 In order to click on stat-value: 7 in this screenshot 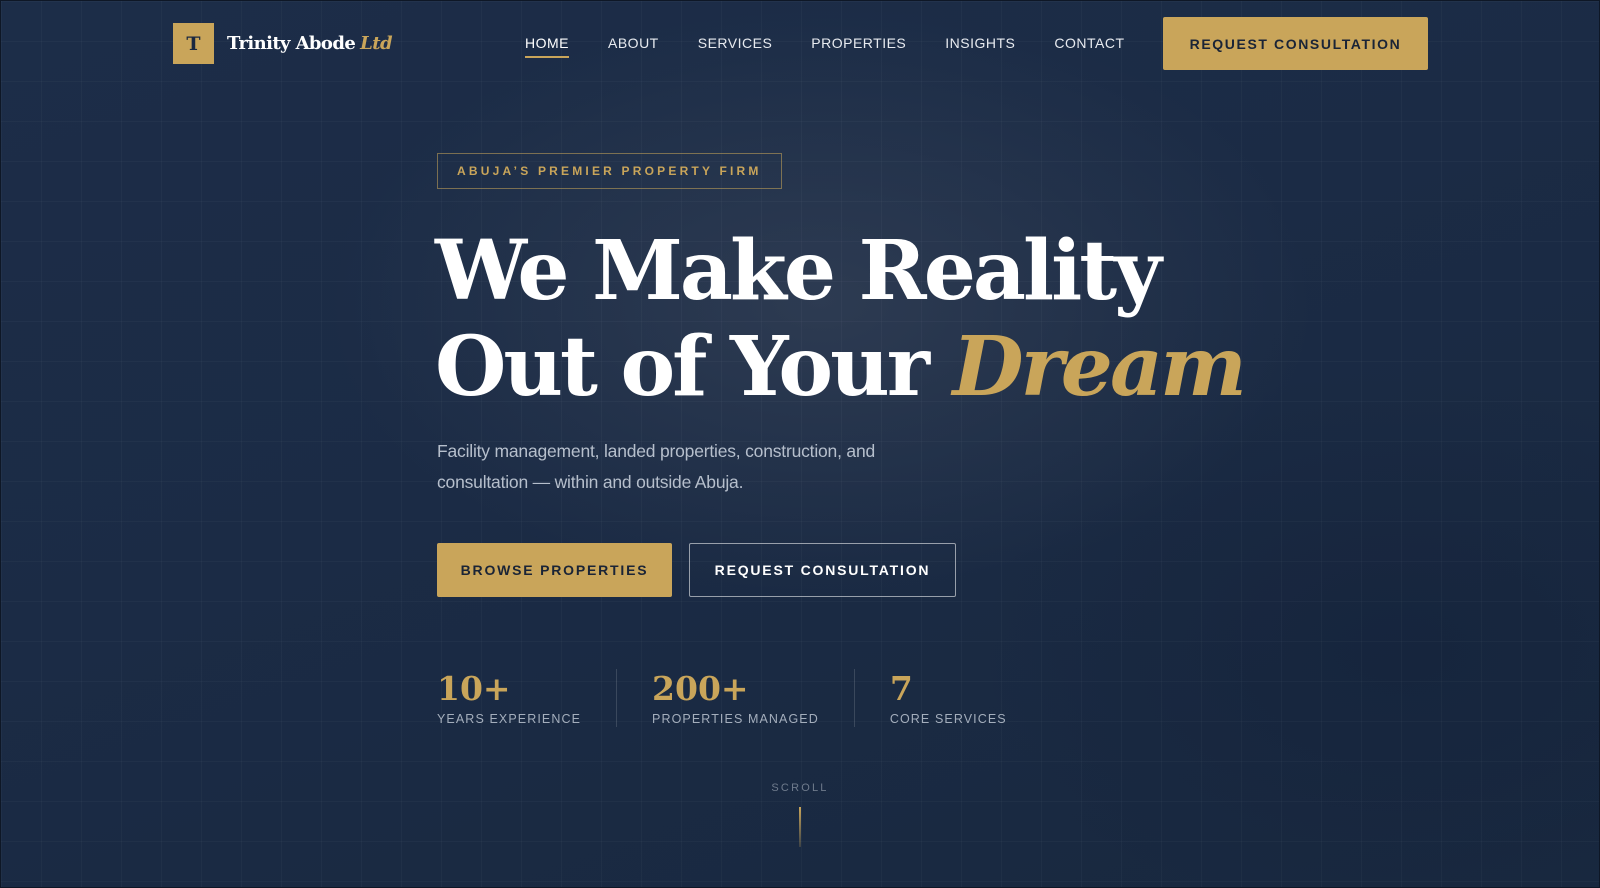, I will do `click(901, 688)`.